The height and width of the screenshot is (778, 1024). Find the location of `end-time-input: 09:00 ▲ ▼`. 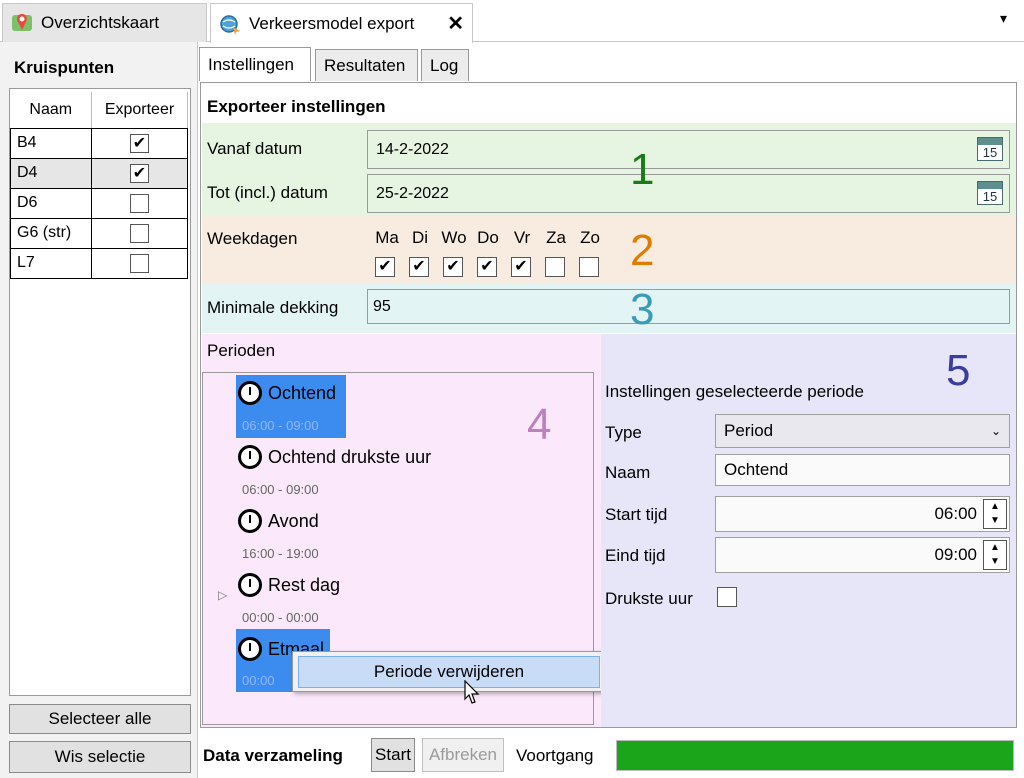

end-time-input: 09:00 ▲ ▼ is located at coordinates (862, 555).